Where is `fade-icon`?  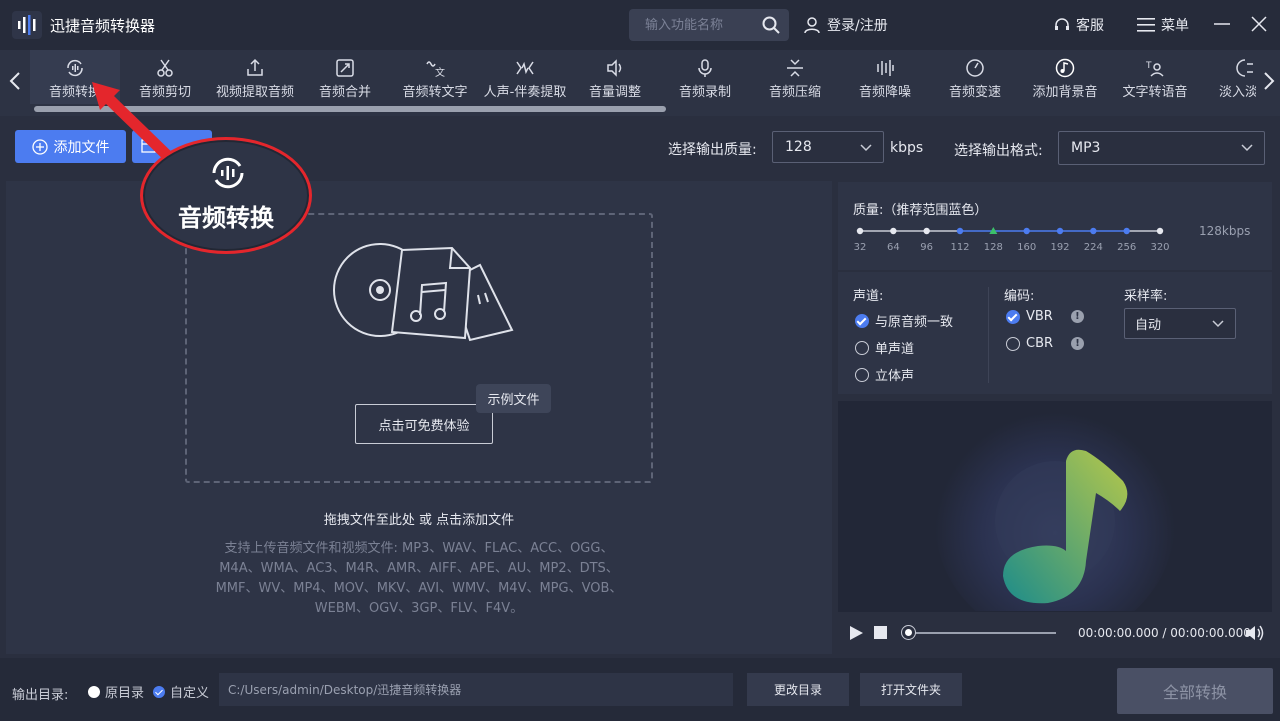
fade-icon is located at coordinates (1244, 68).